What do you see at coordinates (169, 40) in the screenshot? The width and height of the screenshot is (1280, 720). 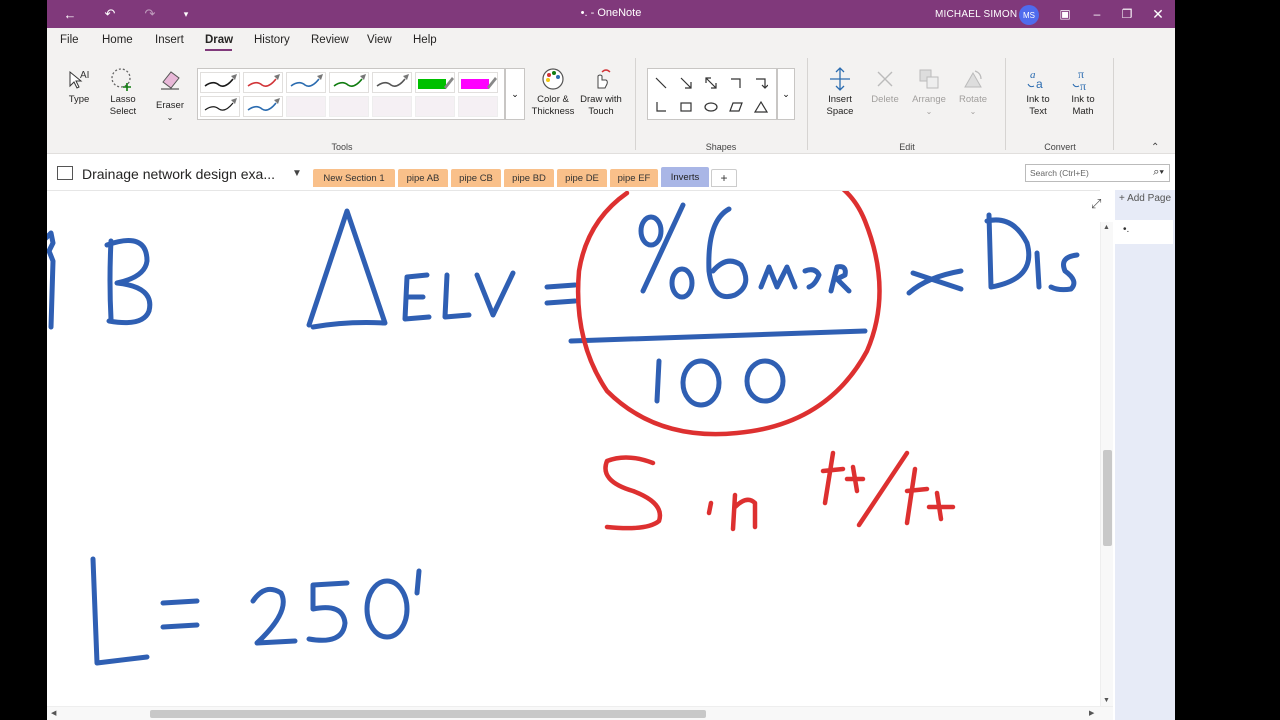 I see `menu-insert: Insert` at bounding box center [169, 40].